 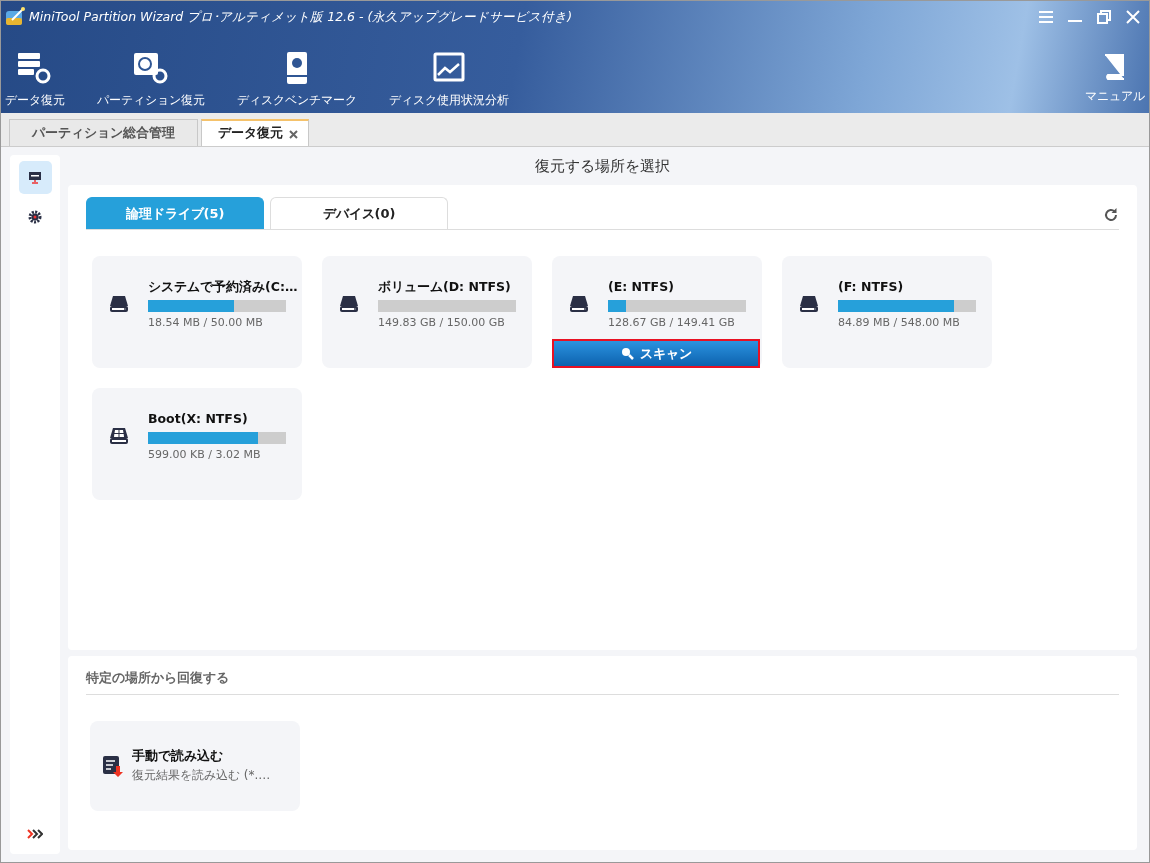 I want to click on drive-size: 149.83 GB / 150.00 GB, so click(x=442, y=322).